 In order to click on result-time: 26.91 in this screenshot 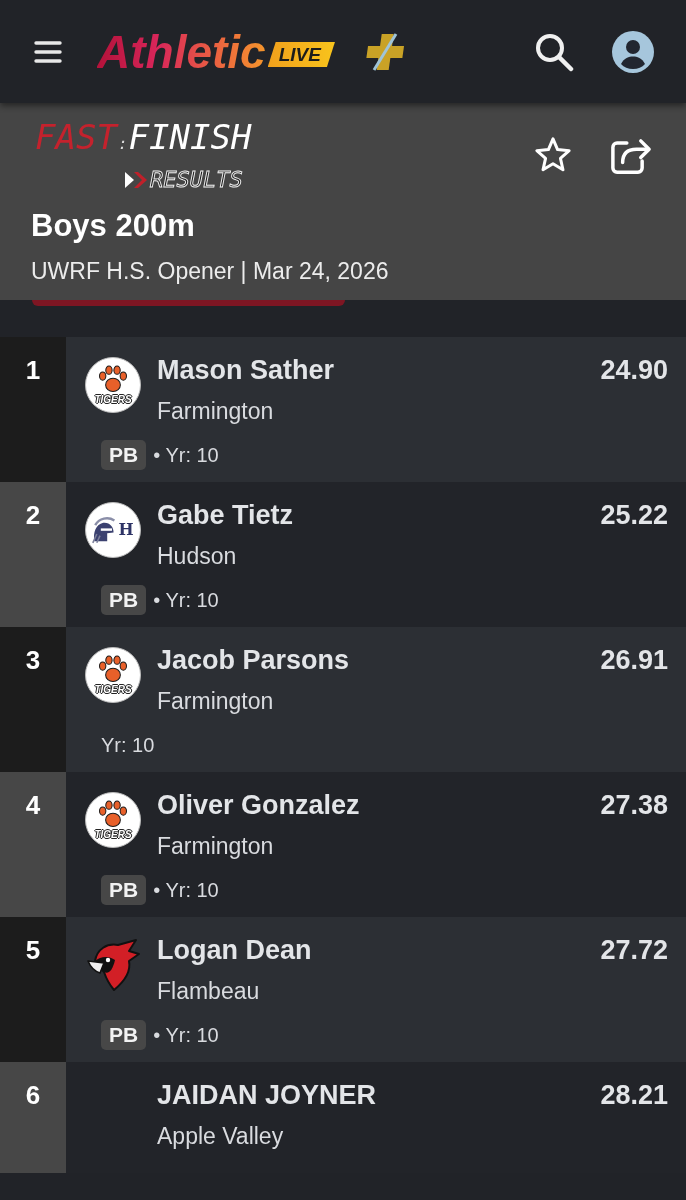, I will do `click(634, 660)`.